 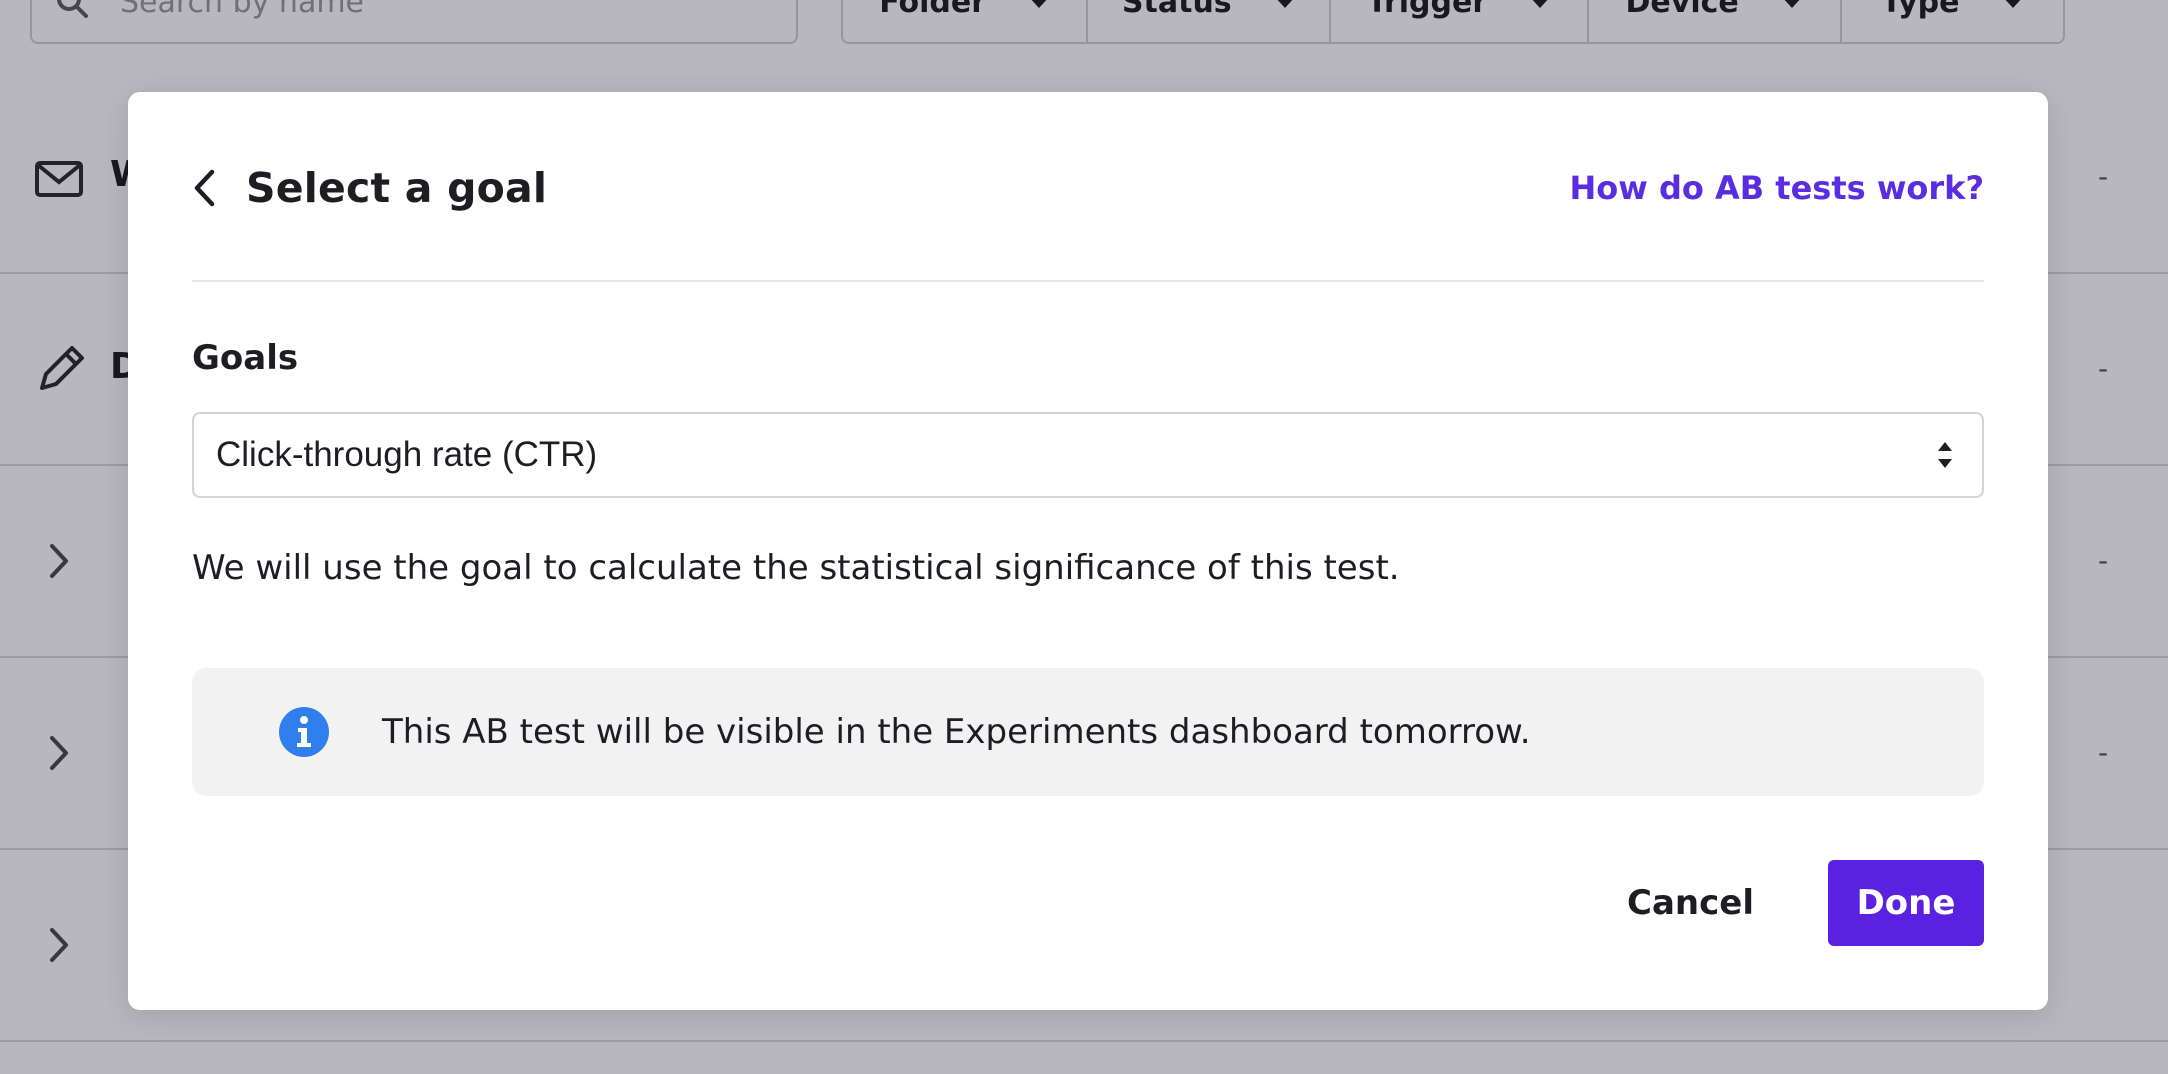 What do you see at coordinates (1906, 903) in the screenshot?
I see `done-button: Done` at bounding box center [1906, 903].